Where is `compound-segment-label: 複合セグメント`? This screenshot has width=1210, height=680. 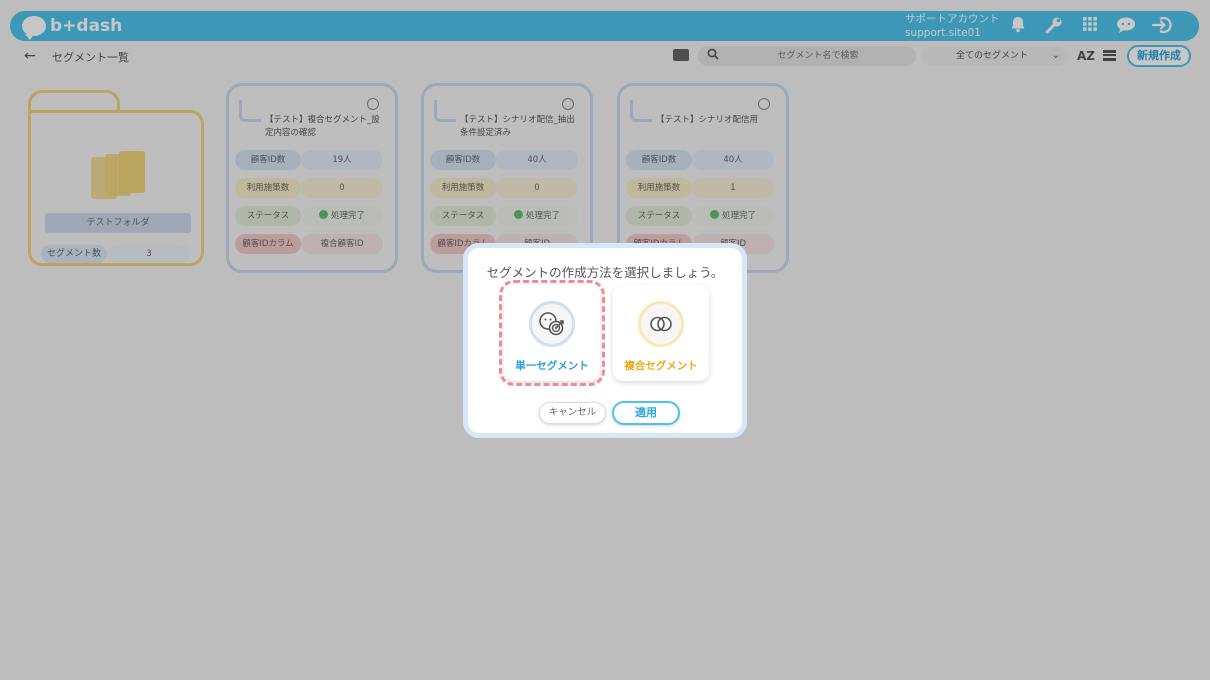 compound-segment-label: 複合セグメント is located at coordinates (661, 366).